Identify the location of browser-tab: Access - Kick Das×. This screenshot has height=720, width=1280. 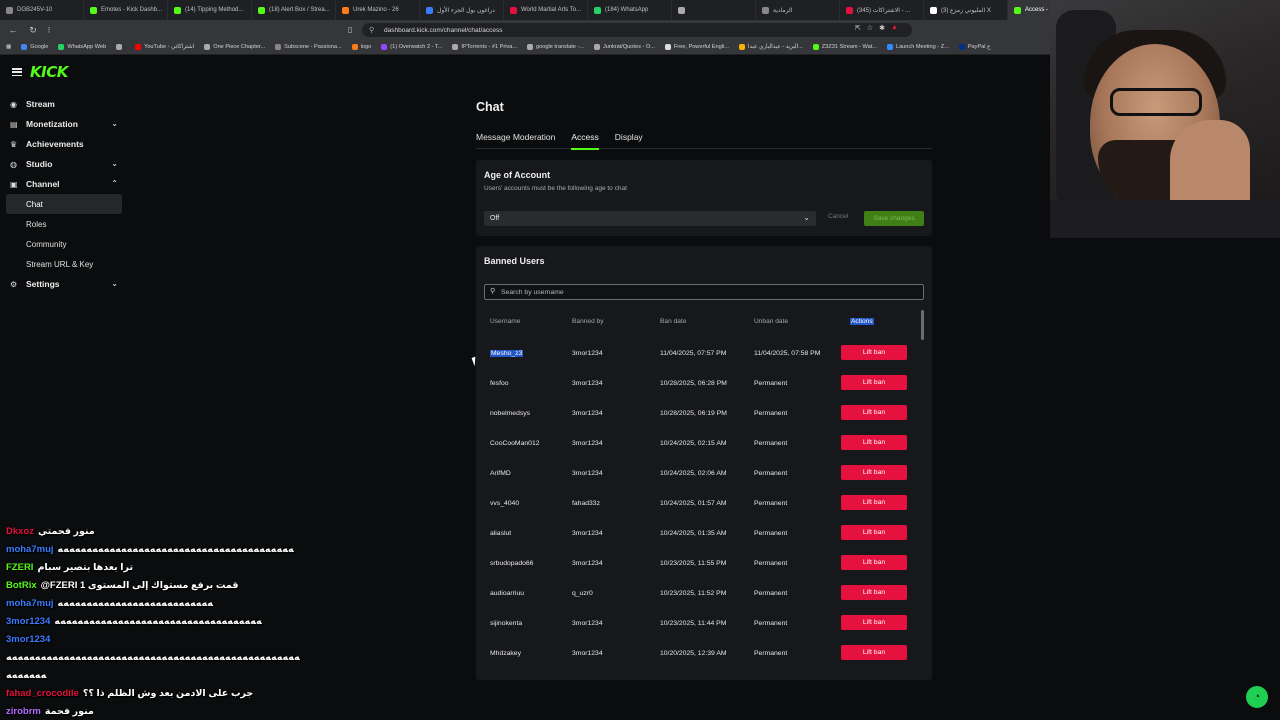
(1029, 10).